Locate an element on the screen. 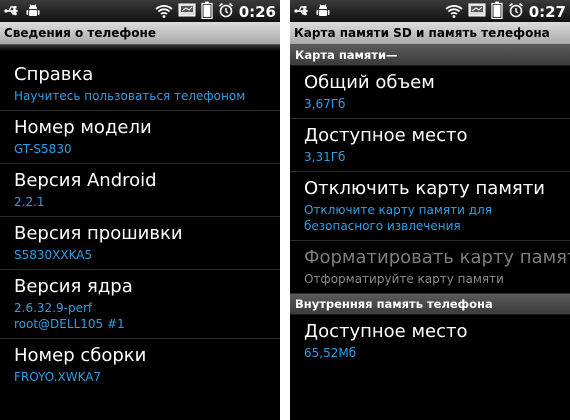 Image resolution: width=570 pixels, height=420 pixels. list-item-model: Номер модели GT-S5830 is located at coordinates (140, 137).